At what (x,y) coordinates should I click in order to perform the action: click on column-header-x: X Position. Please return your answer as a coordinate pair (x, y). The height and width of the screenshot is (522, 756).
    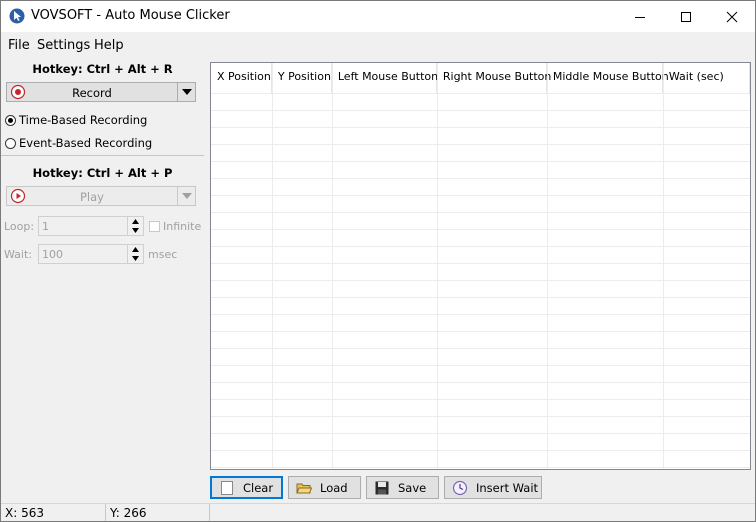
    Looking at the image, I should click on (241, 78).